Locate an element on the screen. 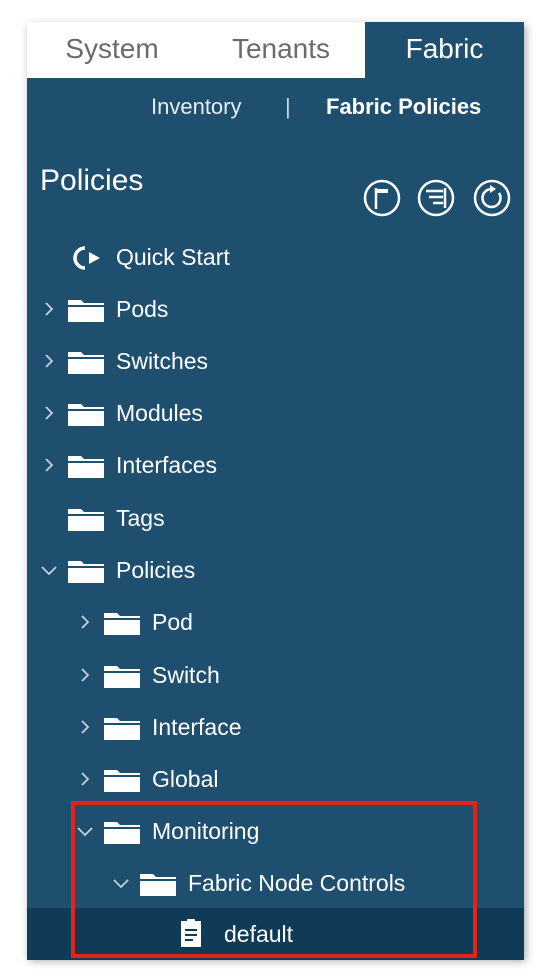  tree-item-default: default is located at coordinates (275, 934).